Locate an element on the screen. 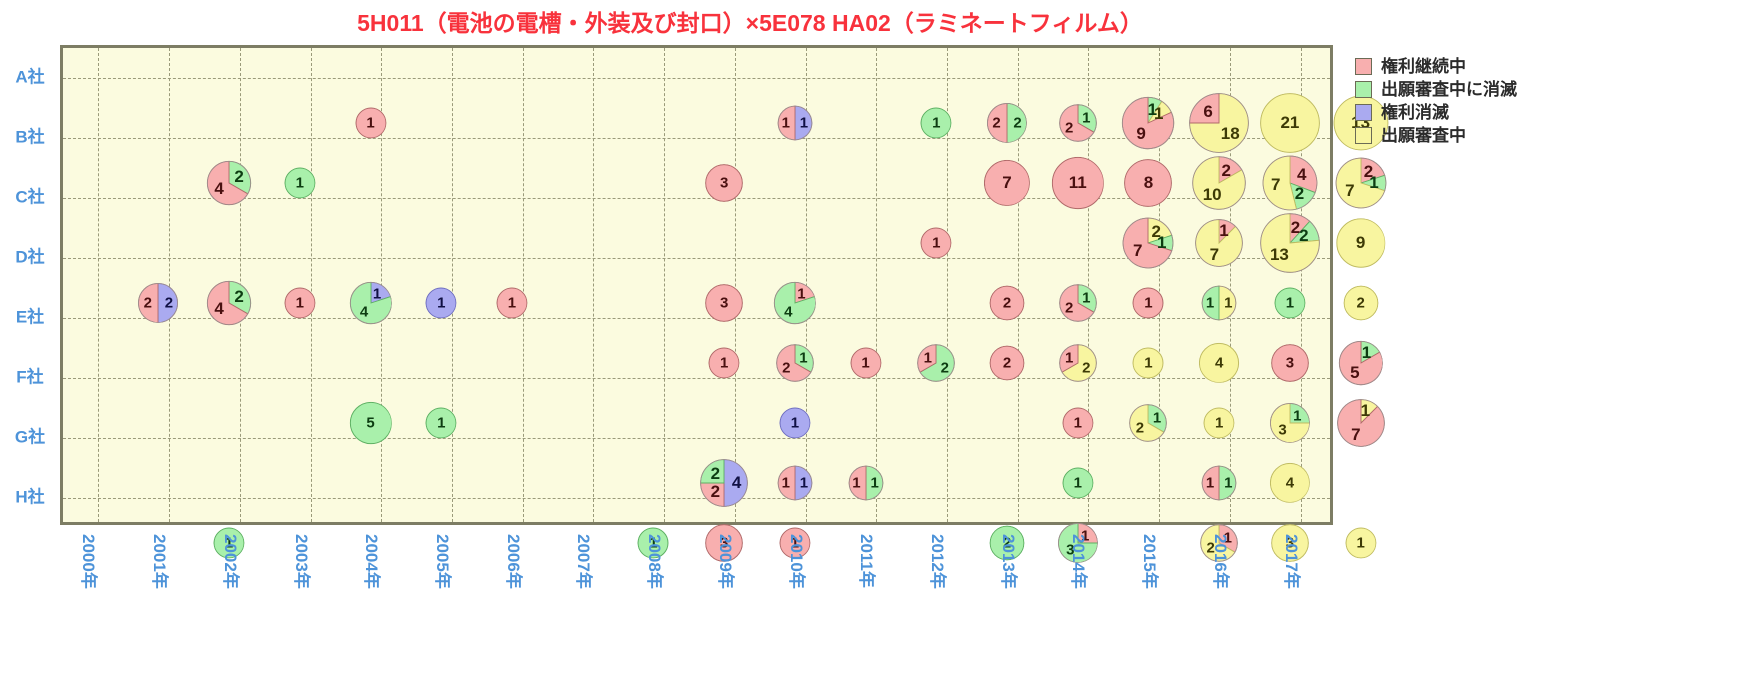 The width and height of the screenshot is (1760, 700). column-label-2006: 2006年 is located at coordinates (513, 561).